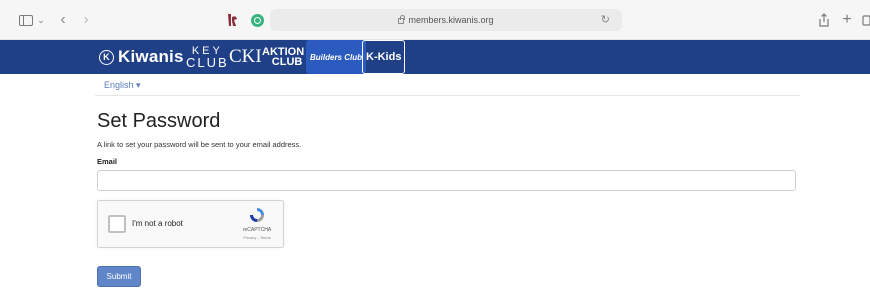 The image size is (870, 295). Describe the element at coordinates (119, 85) in the screenshot. I see `language-label: English` at that location.